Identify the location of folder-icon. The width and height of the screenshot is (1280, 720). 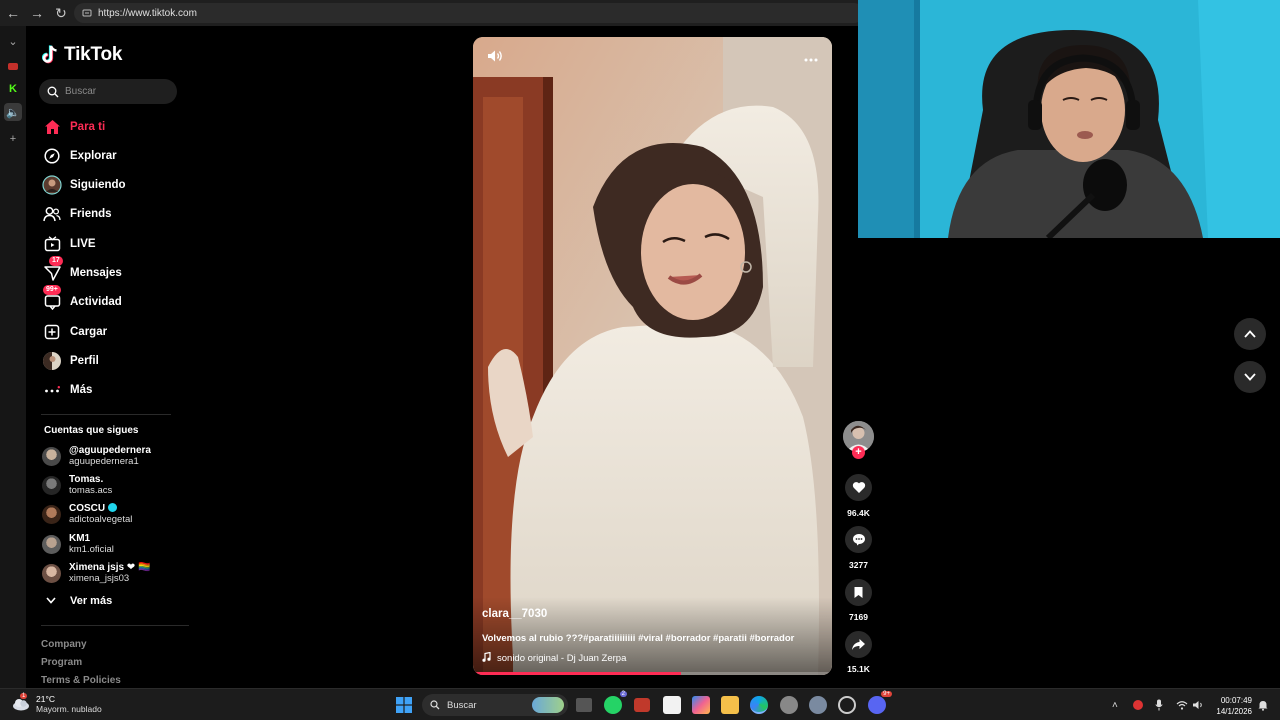
(730, 705).